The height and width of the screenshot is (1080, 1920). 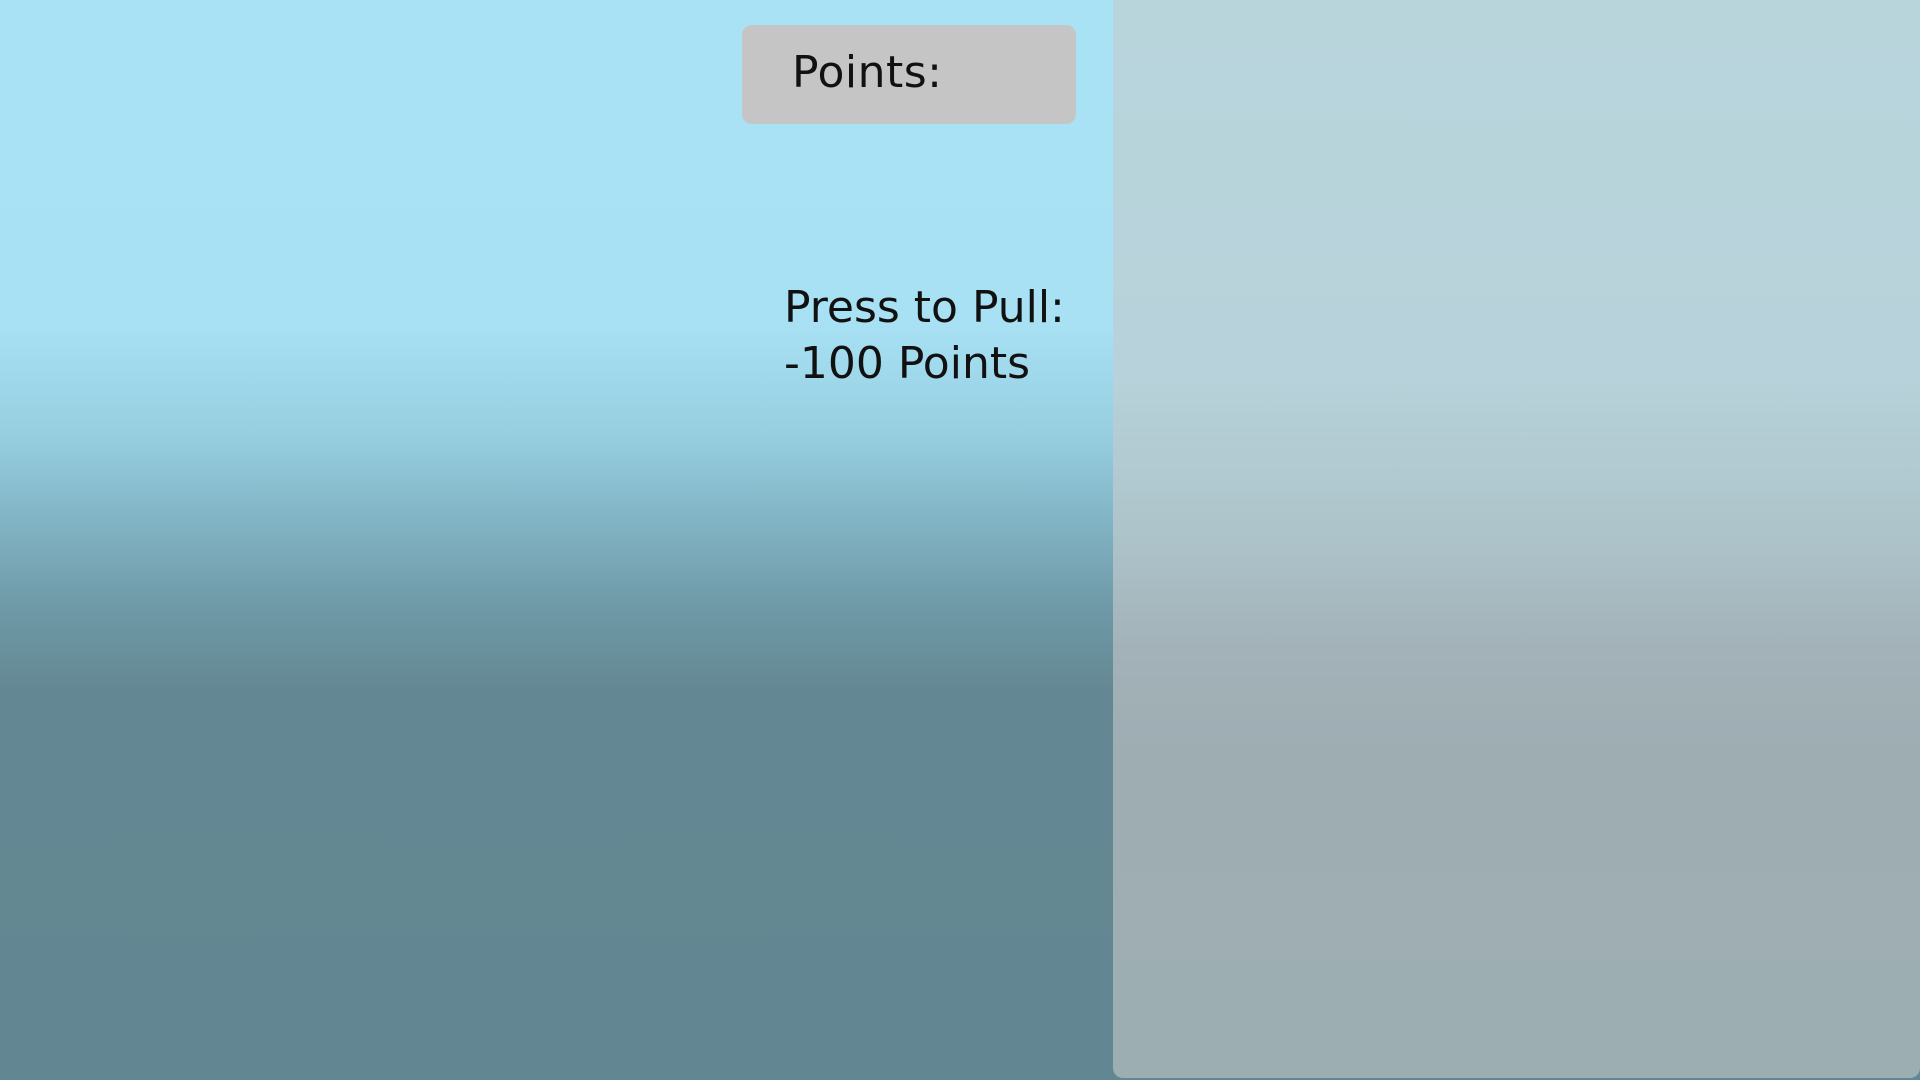 I want to click on pull-button: Press to Pull: -100 Points, so click(x=934, y=337).